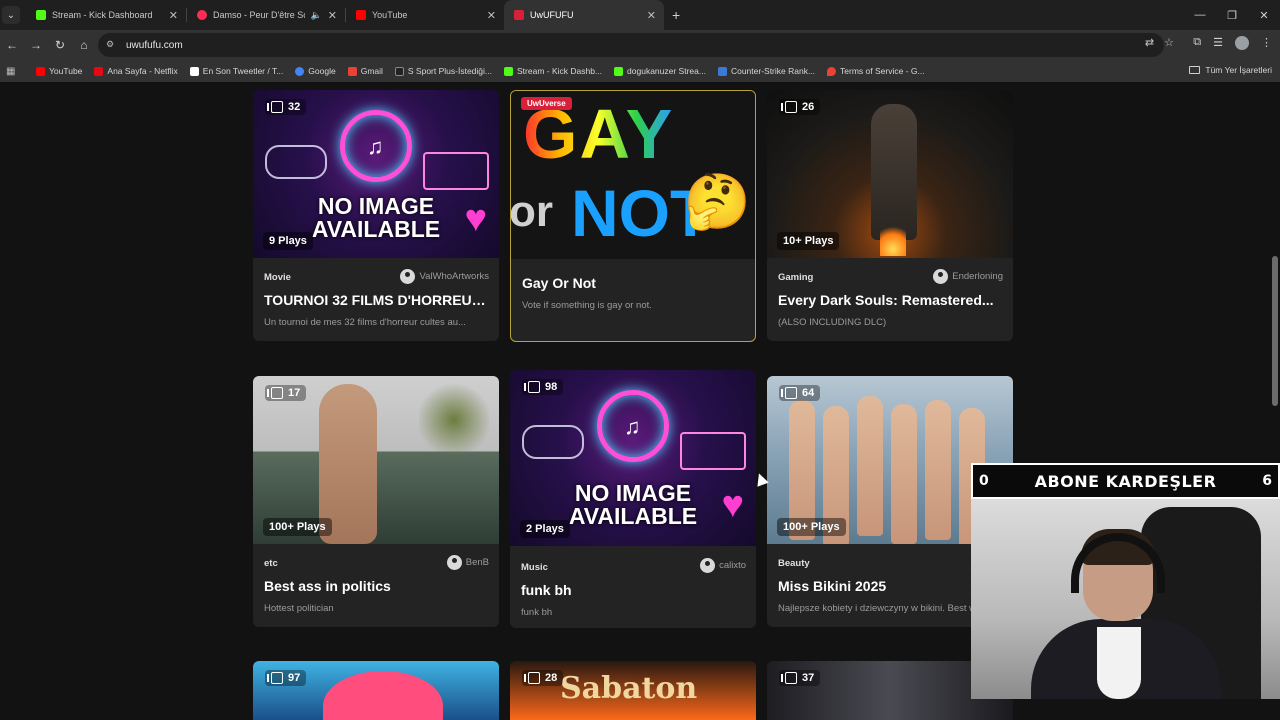  I want to click on extensions-icon: ⧉, so click(1197, 43).